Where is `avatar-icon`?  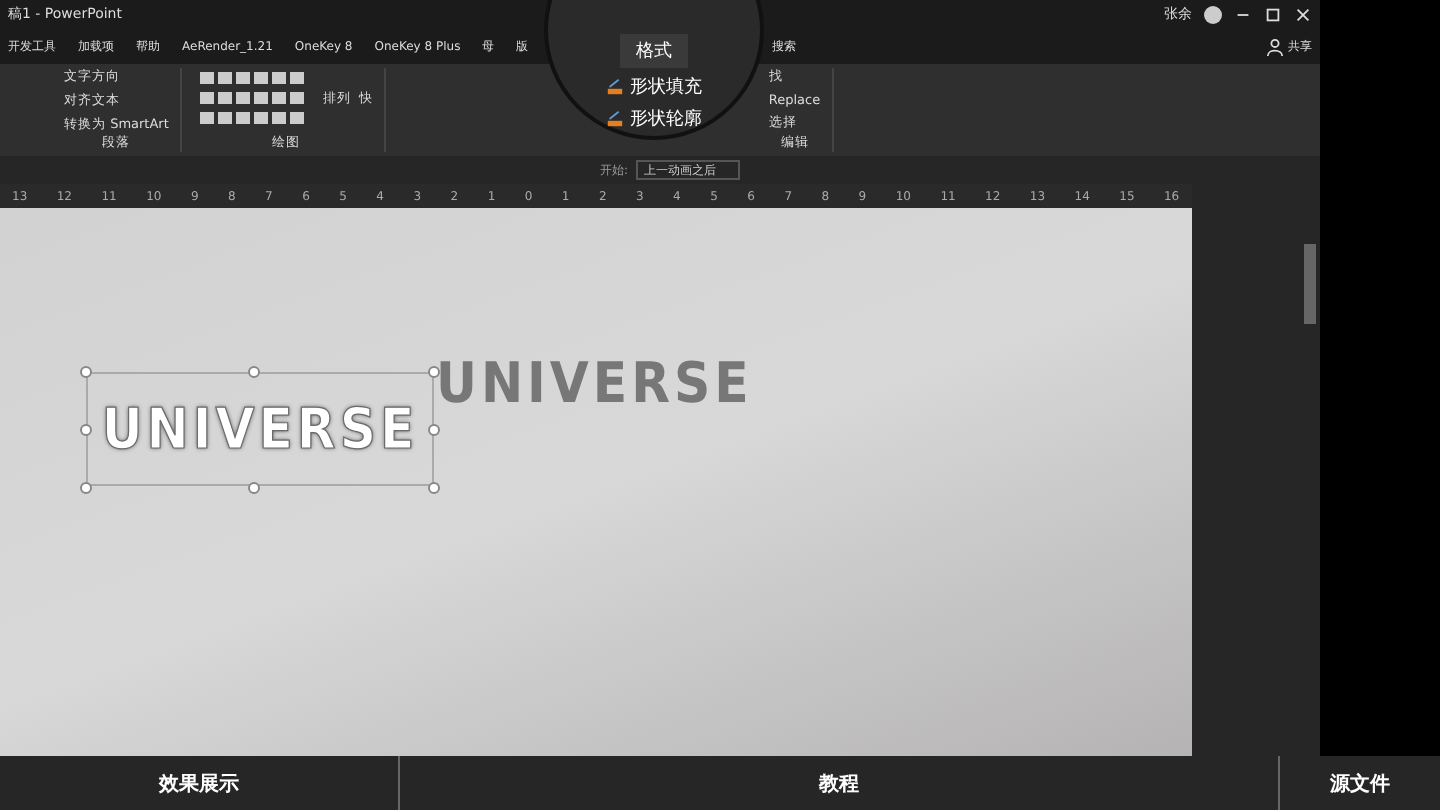
avatar-icon is located at coordinates (1213, 14).